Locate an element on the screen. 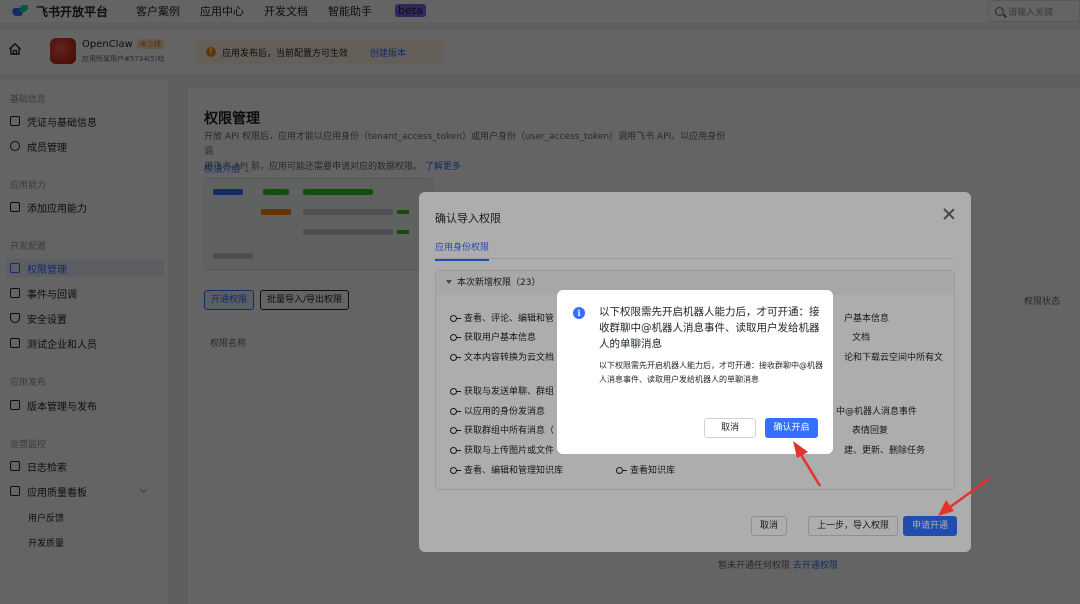 The height and width of the screenshot is (604, 1080). info-icon: i is located at coordinates (579, 313).